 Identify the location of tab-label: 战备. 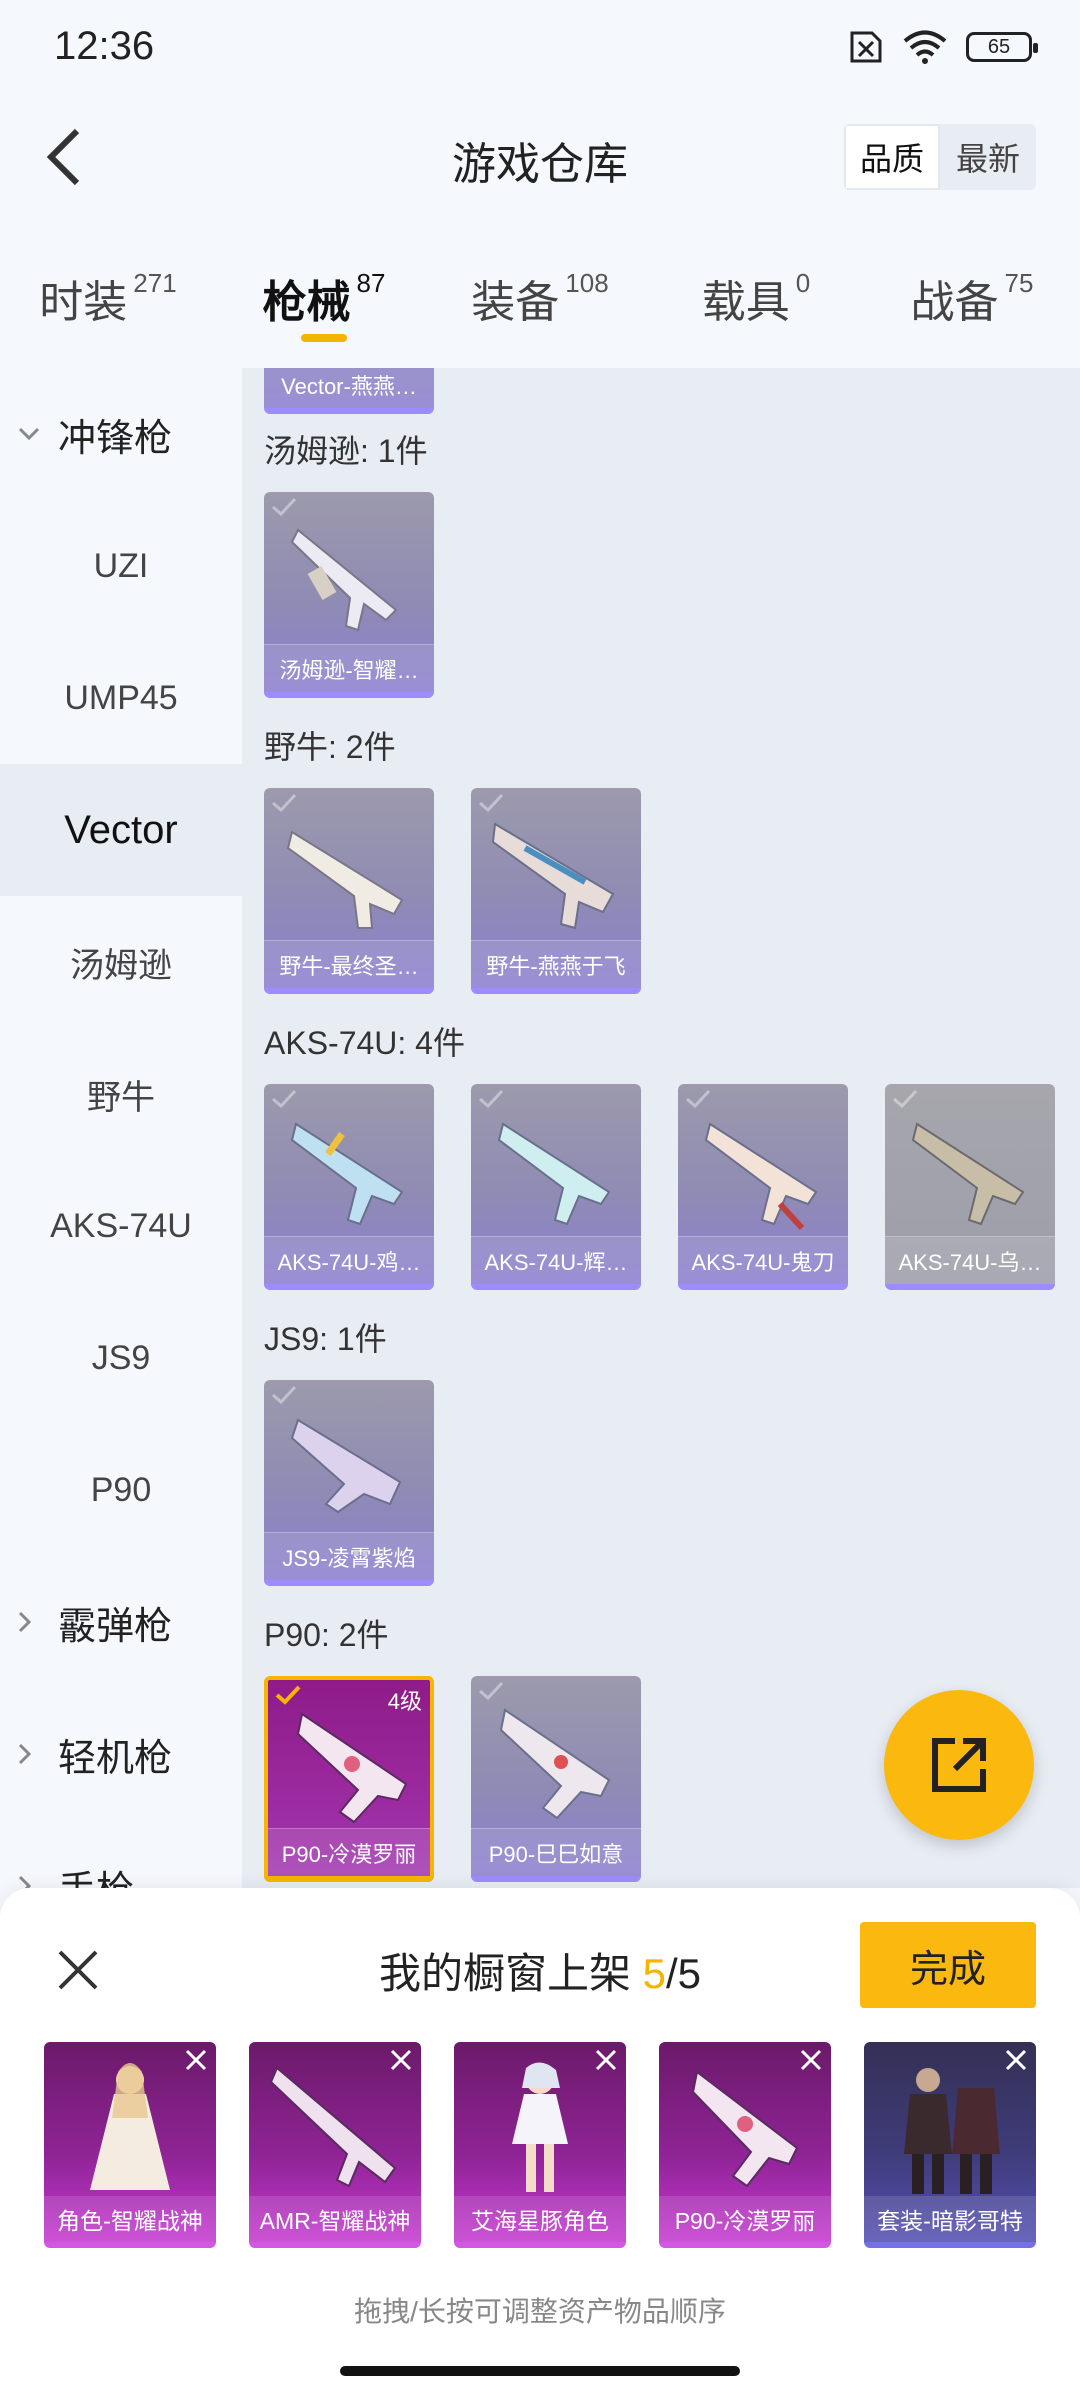
(954, 302).